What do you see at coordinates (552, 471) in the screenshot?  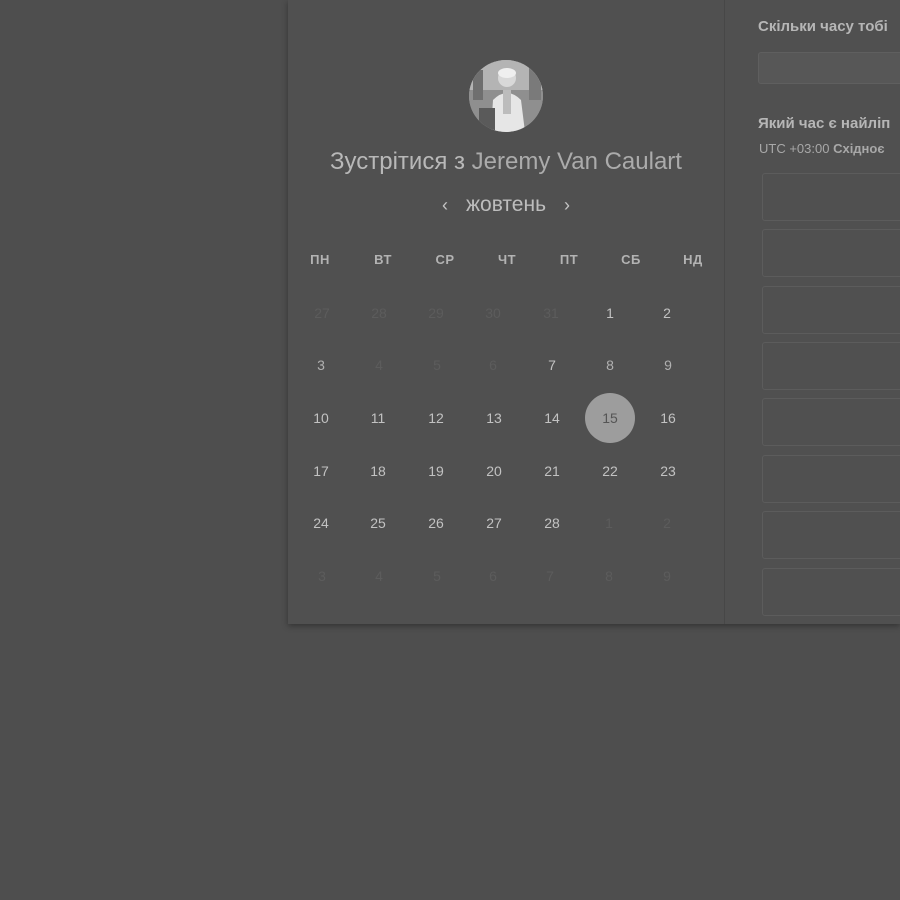 I see `calendar-day: 21` at bounding box center [552, 471].